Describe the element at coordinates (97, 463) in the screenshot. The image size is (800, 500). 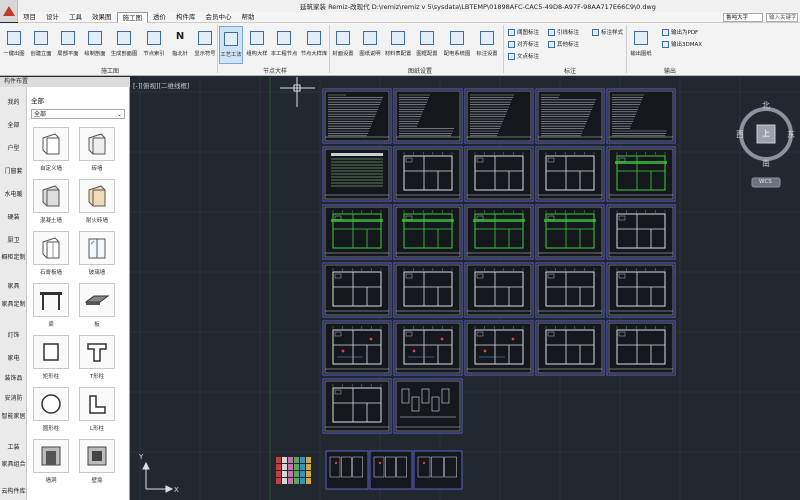
I see `tile-niche: 壁龛` at that location.